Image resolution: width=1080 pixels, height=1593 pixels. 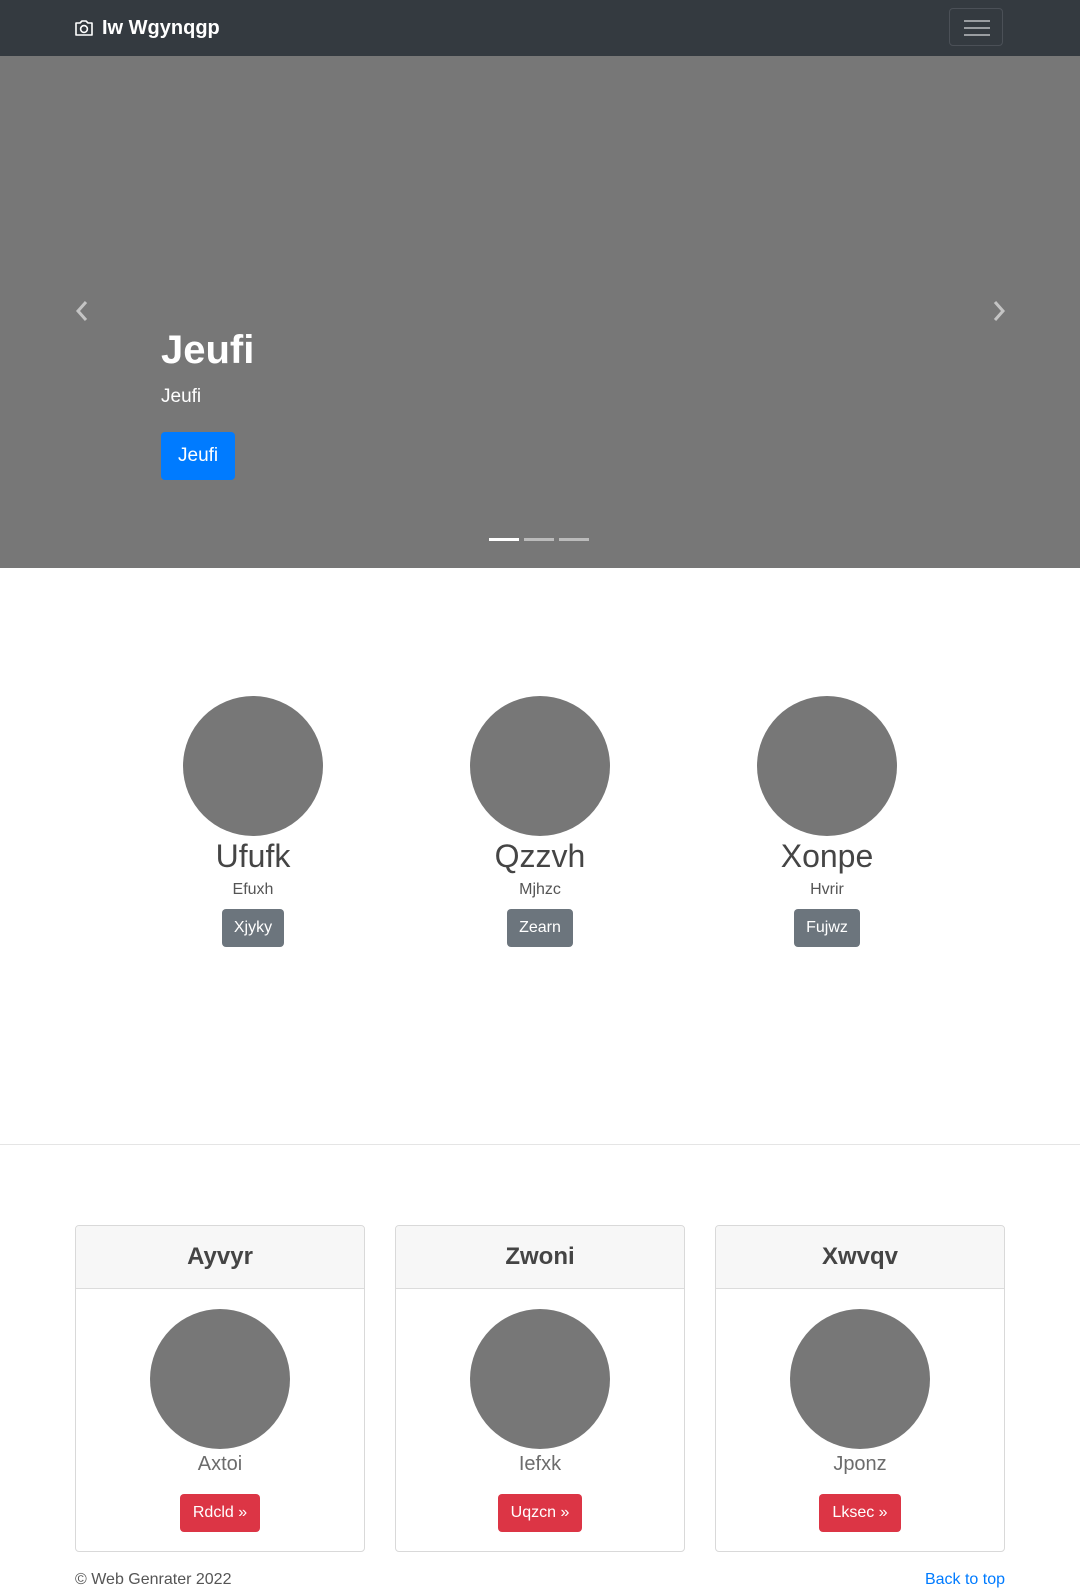 What do you see at coordinates (253, 889) in the screenshot?
I see `feature-text: Efuxh` at bounding box center [253, 889].